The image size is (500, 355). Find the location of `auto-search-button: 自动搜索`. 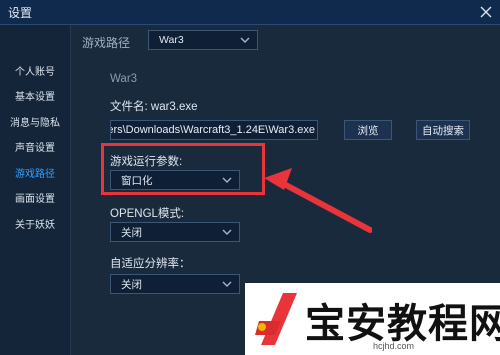

auto-search-button: 自动搜索 is located at coordinates (443, 130).